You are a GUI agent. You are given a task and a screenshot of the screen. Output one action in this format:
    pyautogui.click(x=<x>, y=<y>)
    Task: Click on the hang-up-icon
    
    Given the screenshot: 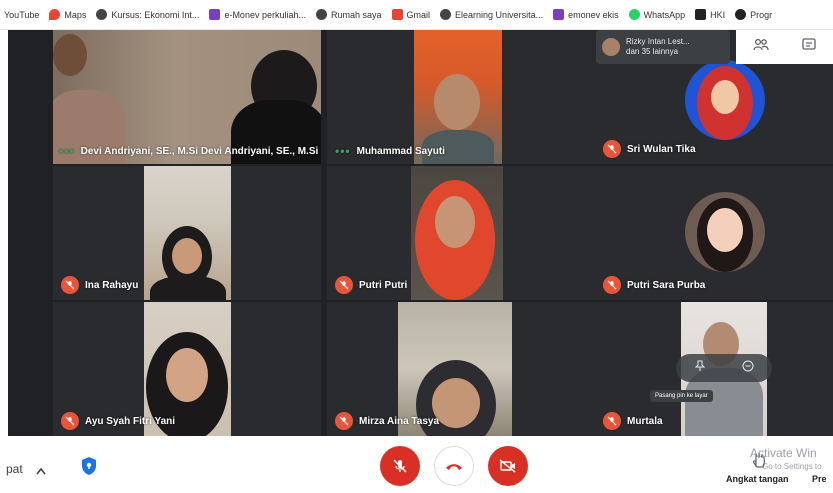 What is the action you would take?
    pyautogui.click(x=454, y=467)
    